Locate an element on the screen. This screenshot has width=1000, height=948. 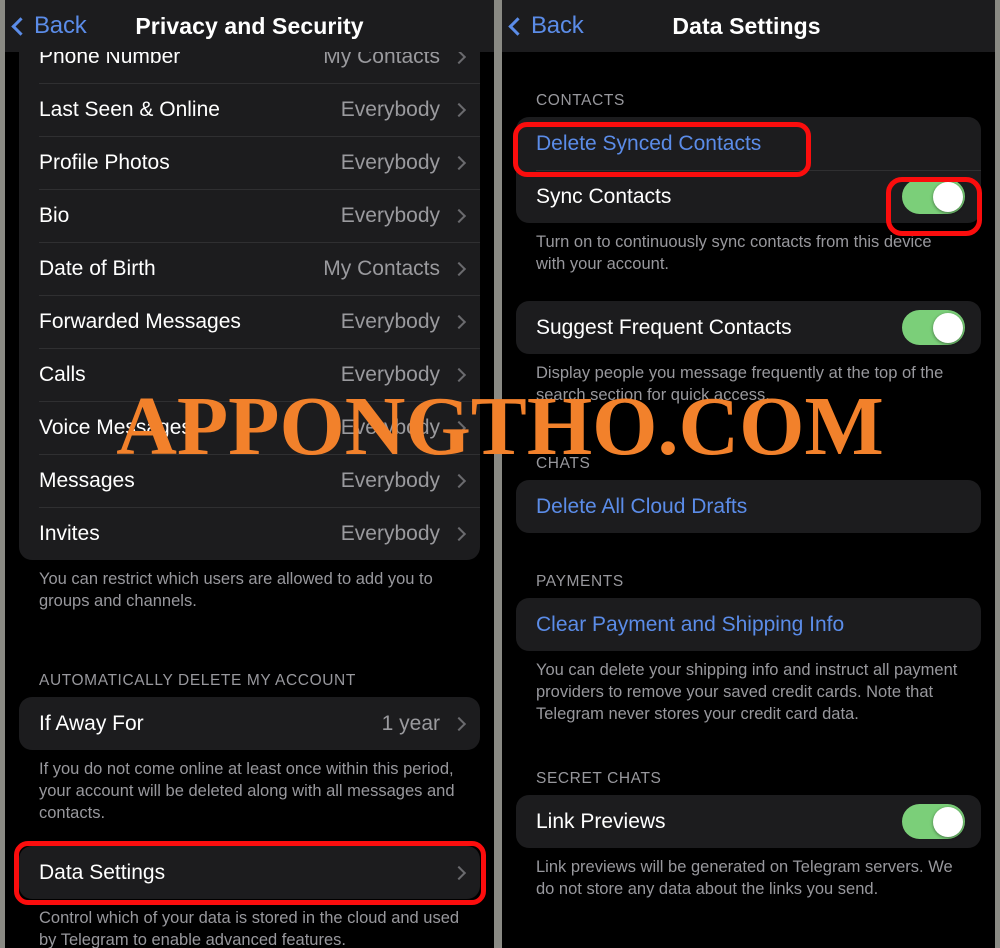
section-header-secret-chats: SECRET CHATS is located at coordinates (599, 778).